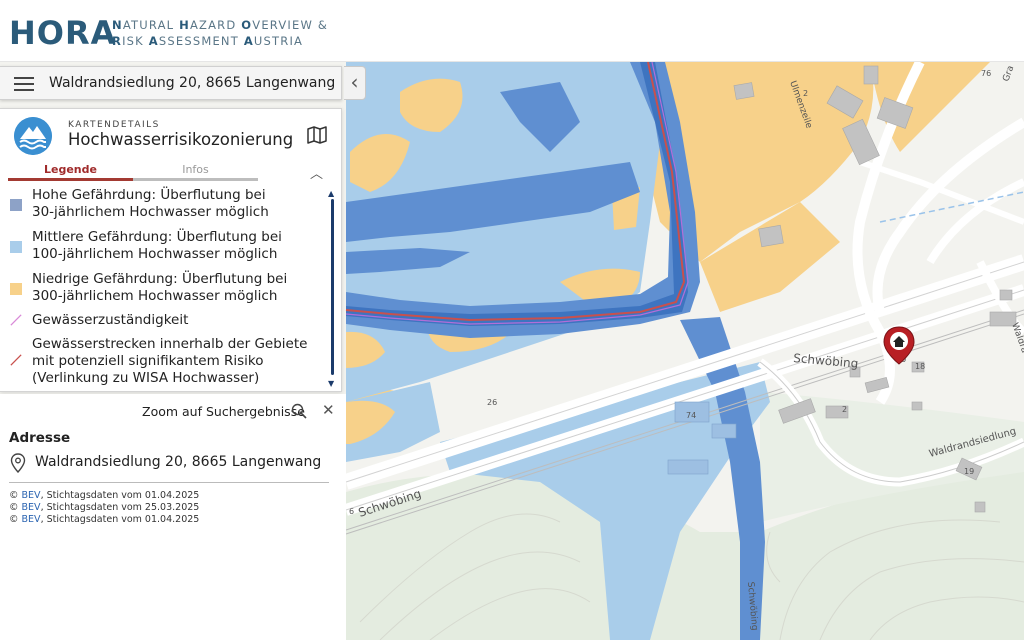  Describe the element at coordinates (18, 463) in the screenshot. I see `location-marker-icon` at that location.